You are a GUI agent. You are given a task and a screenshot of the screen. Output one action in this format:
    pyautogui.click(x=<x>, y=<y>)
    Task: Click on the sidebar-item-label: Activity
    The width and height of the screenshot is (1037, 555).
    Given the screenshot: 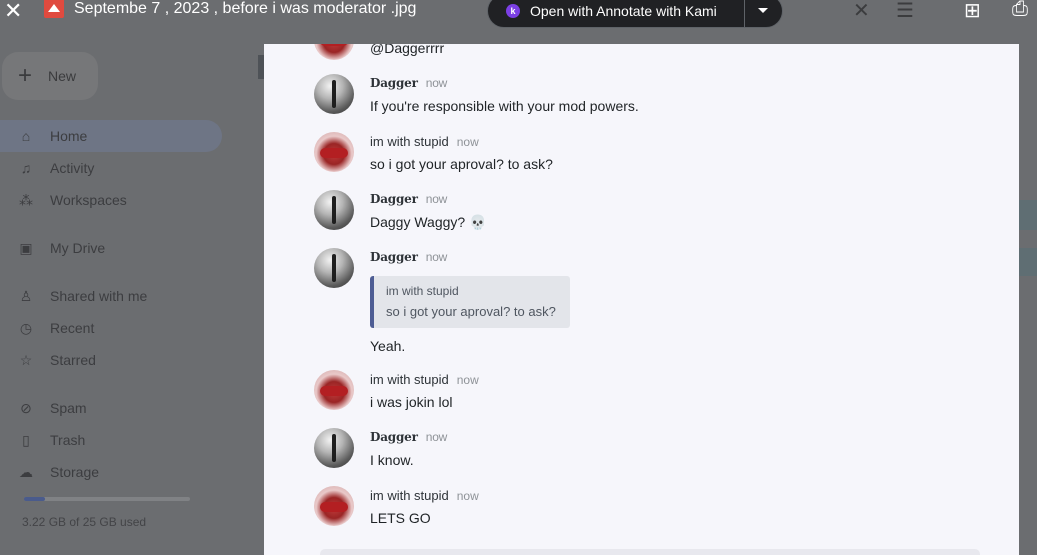 What is the action you would take?
    pyautogui.click(x=72, y=168)
    